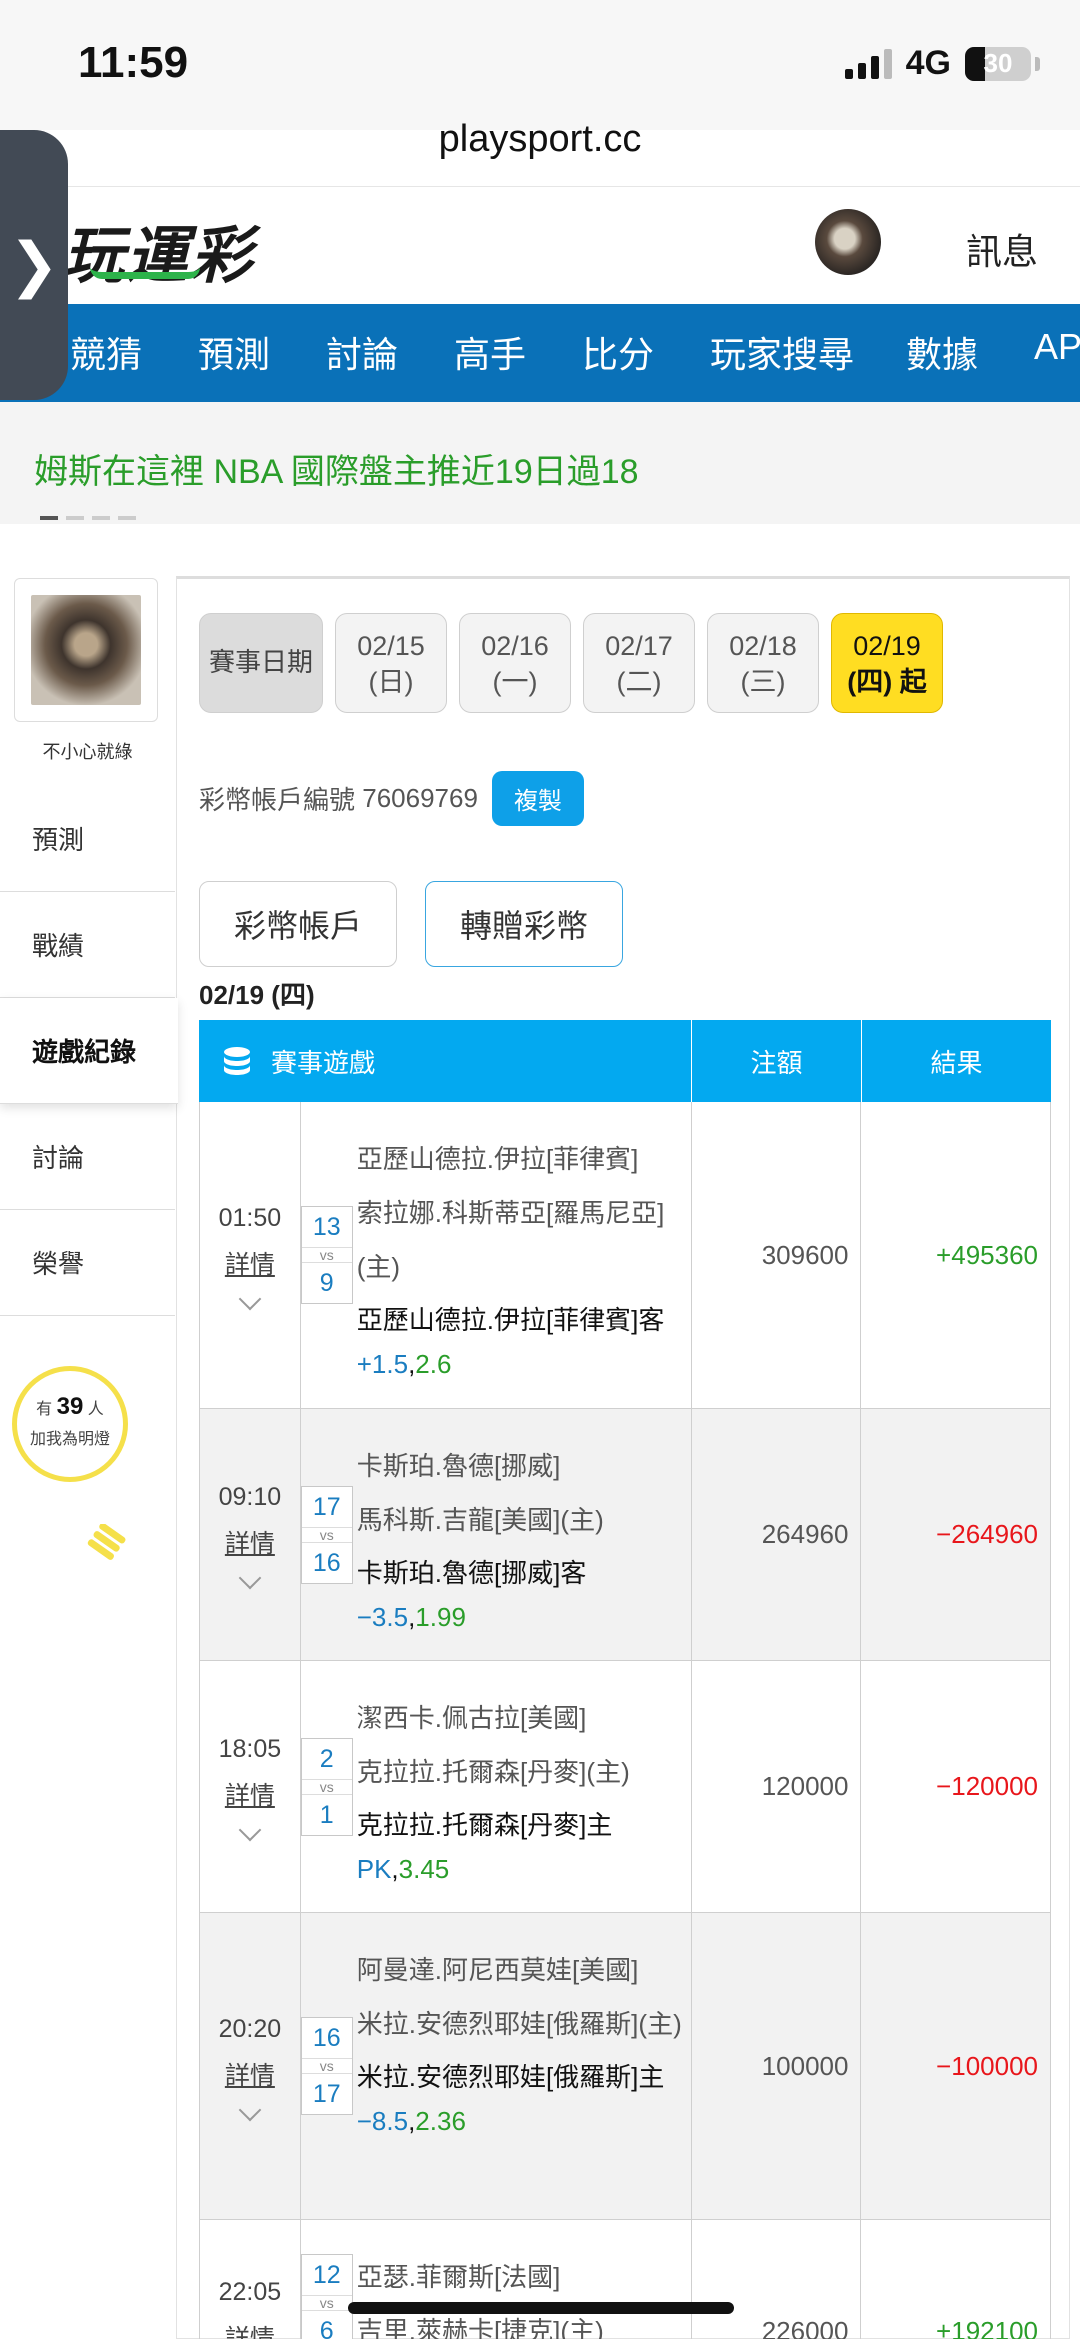 Image resolution: width=1080 pixels, height=2339 pixels. What do you see at coordinates (987, 1254) in the screenshot?
I see `bet-result: +495360` at bounding box center [987, 1254].